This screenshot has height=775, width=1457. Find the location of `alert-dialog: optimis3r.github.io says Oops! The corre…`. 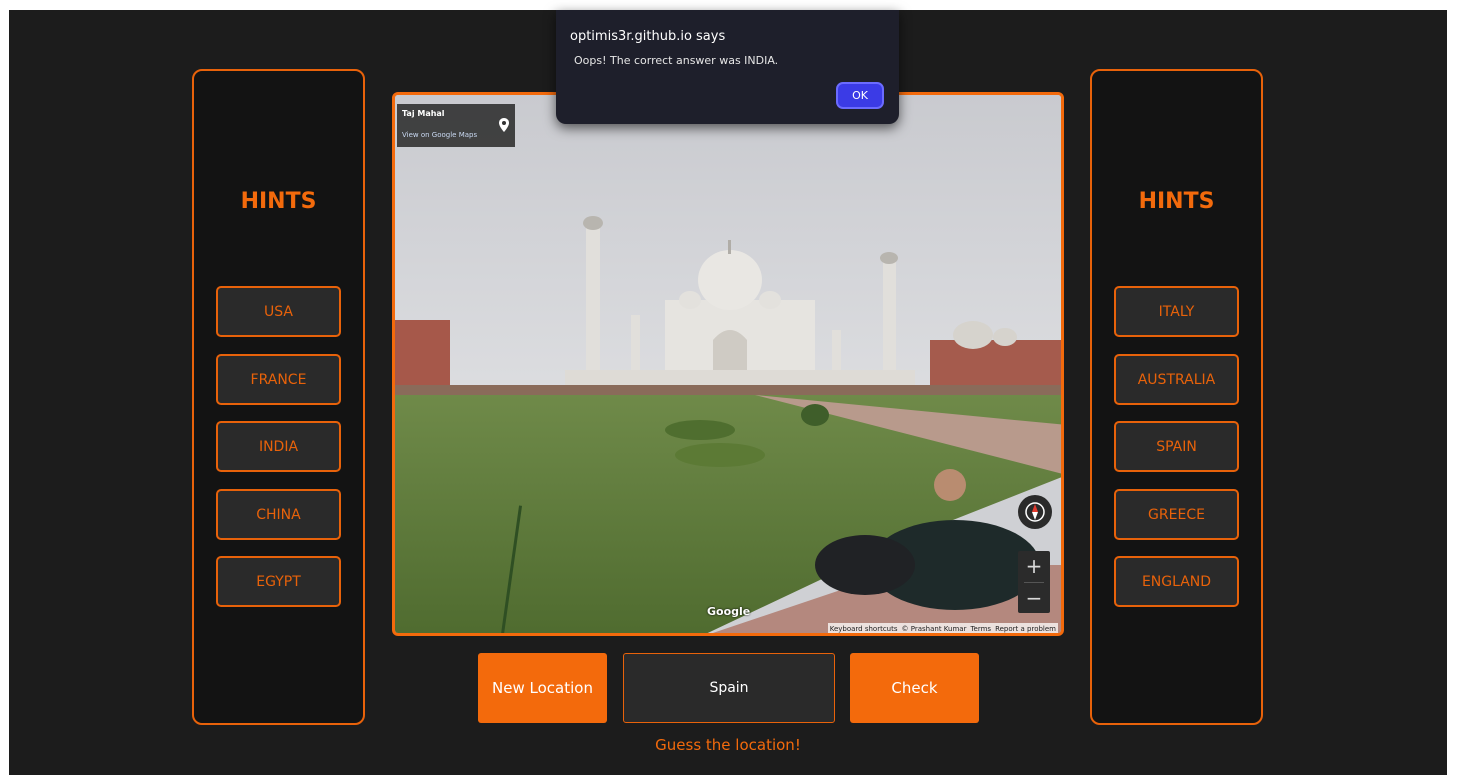

alert-dialog: optimis3r.github.io says Oops! The corre… is located at coordinates (727, 67).